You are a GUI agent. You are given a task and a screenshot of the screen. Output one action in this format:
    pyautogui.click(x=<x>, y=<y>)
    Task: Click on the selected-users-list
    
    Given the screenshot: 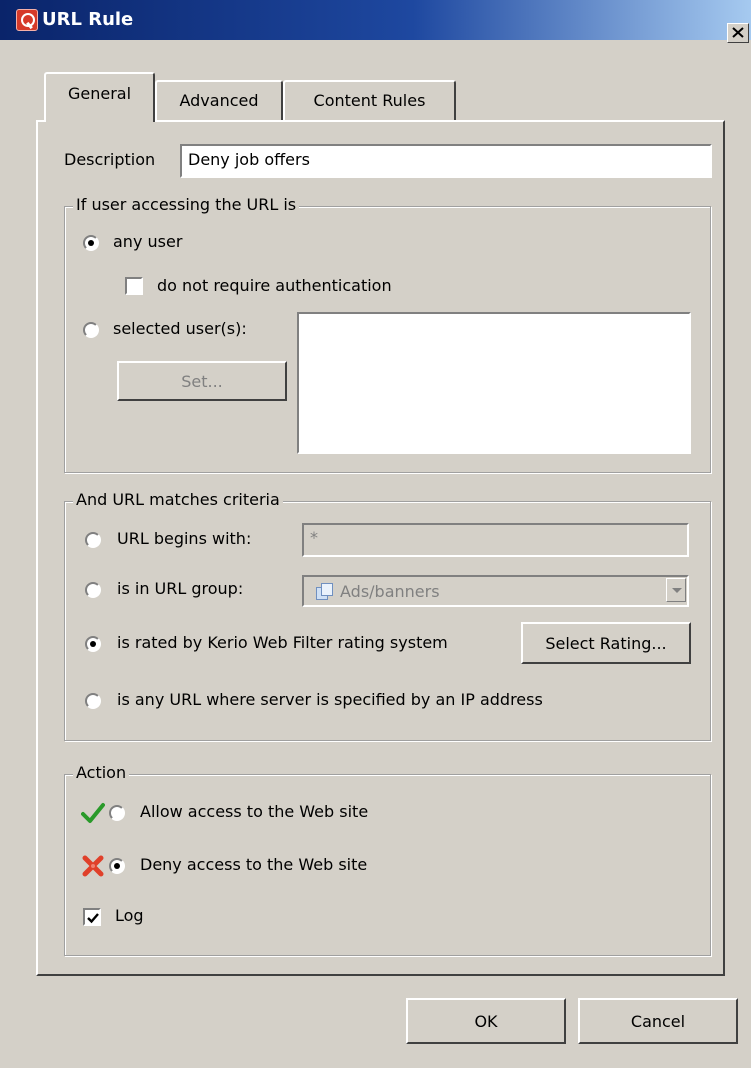 What is the action you would take?
    pyautogui.click(x=494, y=383)
    